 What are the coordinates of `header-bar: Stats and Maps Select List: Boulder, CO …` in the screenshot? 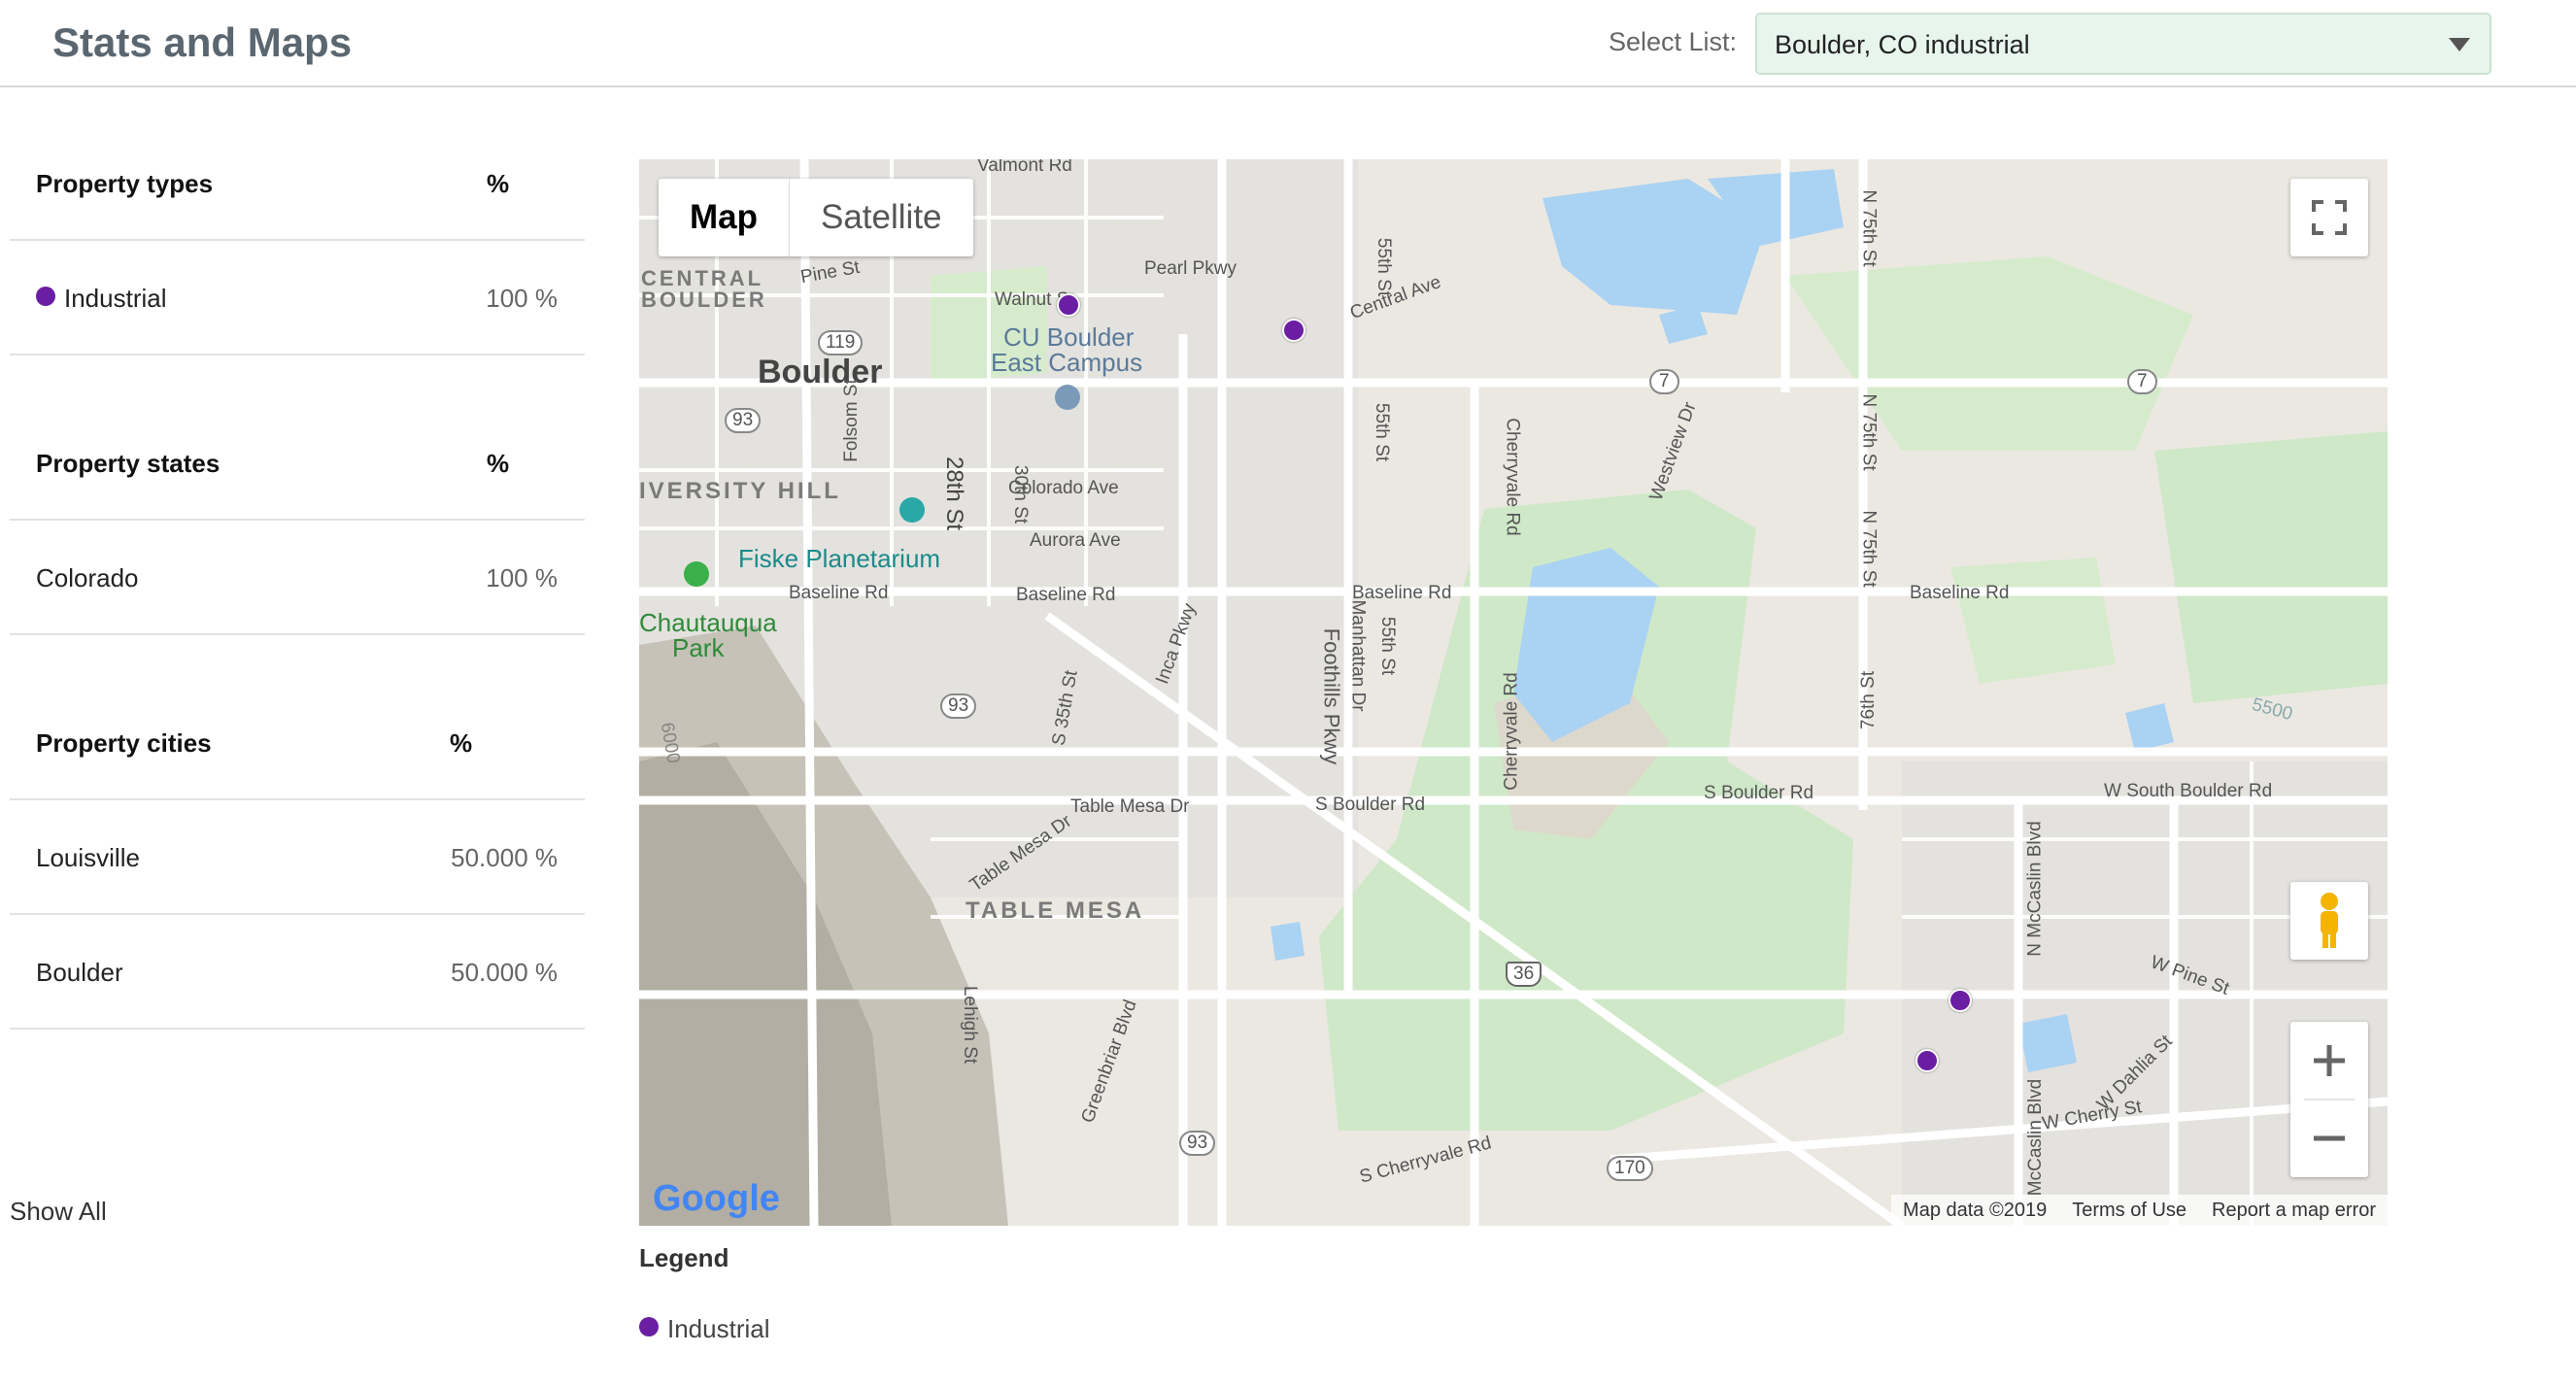 It's located at (1288, 43).